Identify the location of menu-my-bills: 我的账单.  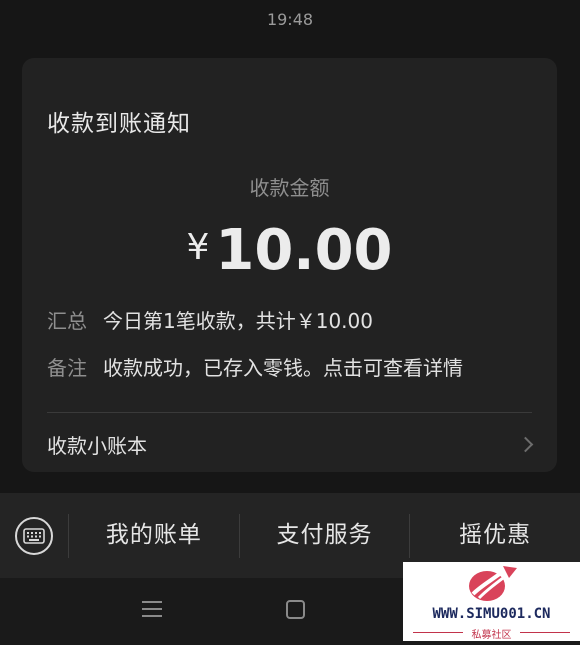
(154, 535).